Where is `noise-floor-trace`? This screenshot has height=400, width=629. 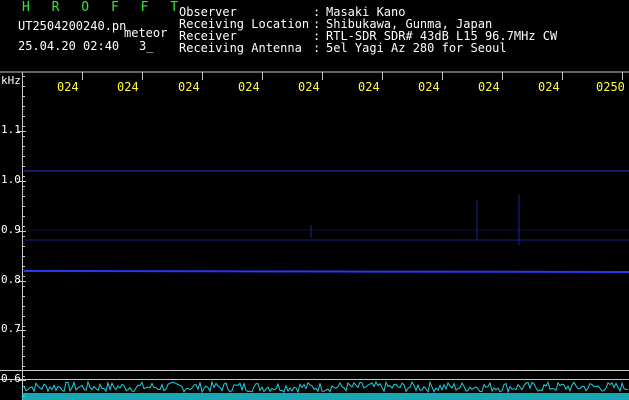
noise-floor-trace is located at coordinates (325, 390).